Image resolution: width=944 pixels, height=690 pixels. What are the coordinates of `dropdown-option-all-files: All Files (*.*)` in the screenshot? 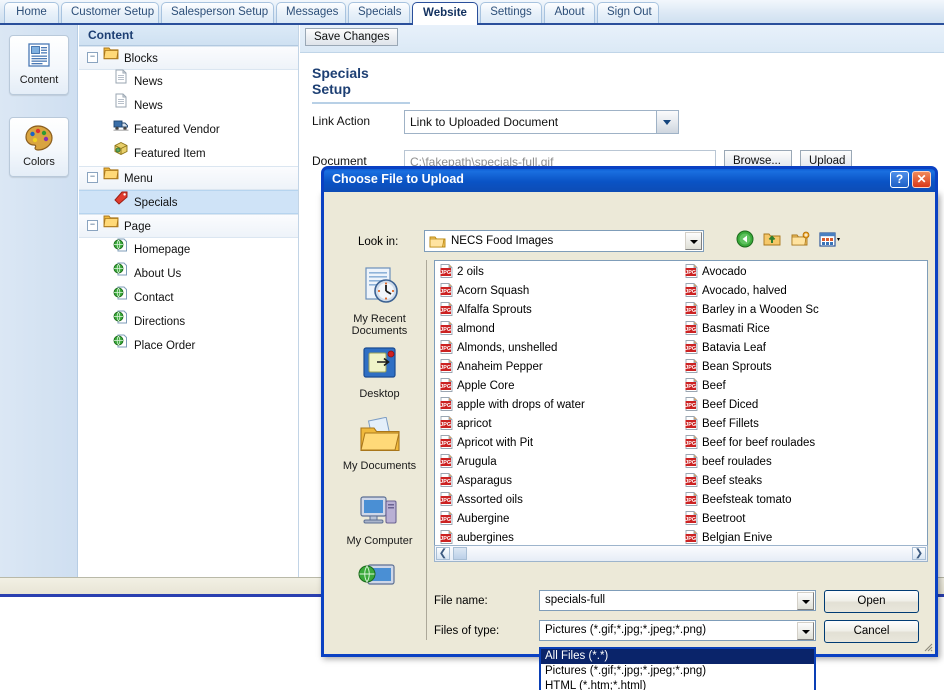 It's located at (677, 656).